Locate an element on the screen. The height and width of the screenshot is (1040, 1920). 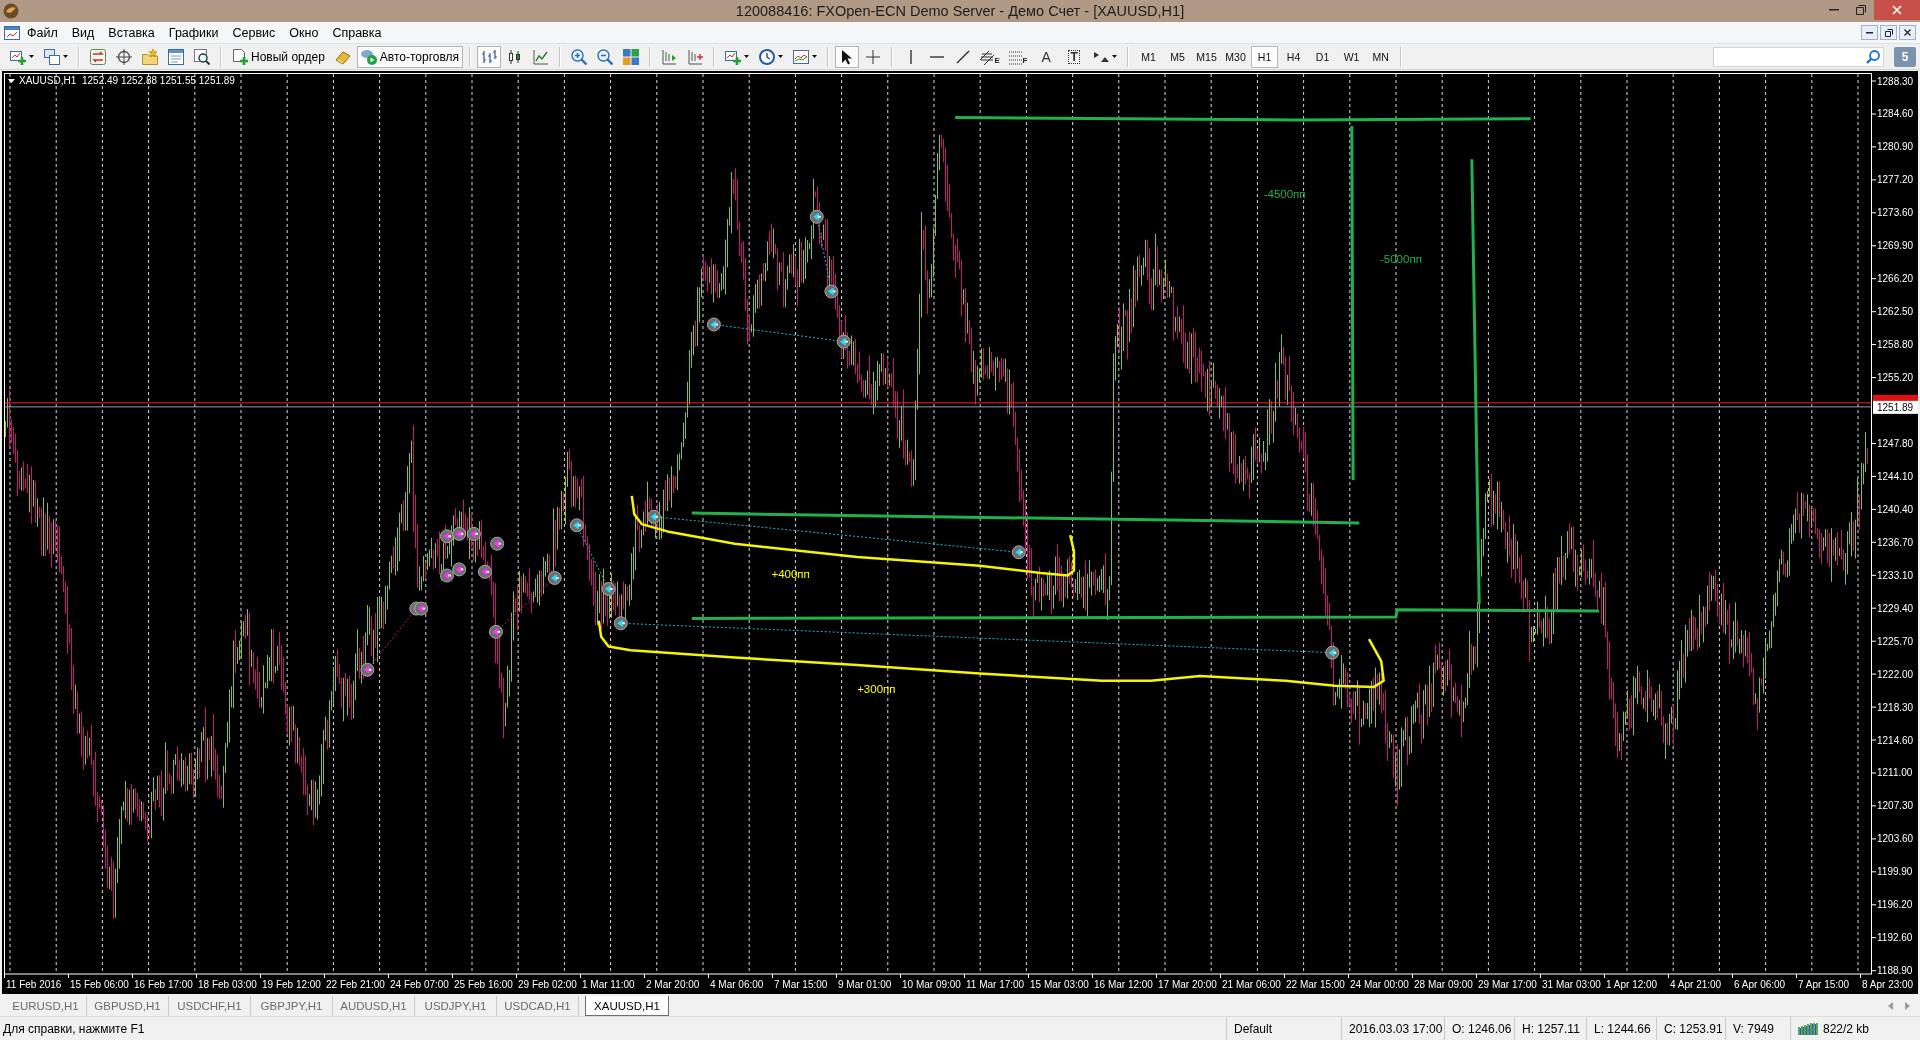
time-label: 8 Apr 23:00 is located at coordinates (1888, 984).